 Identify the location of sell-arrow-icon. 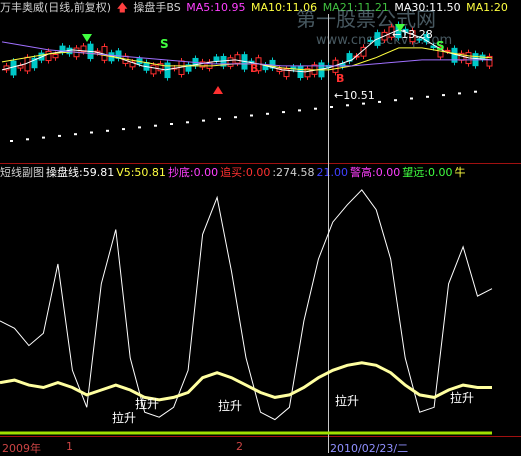
(87, 38).